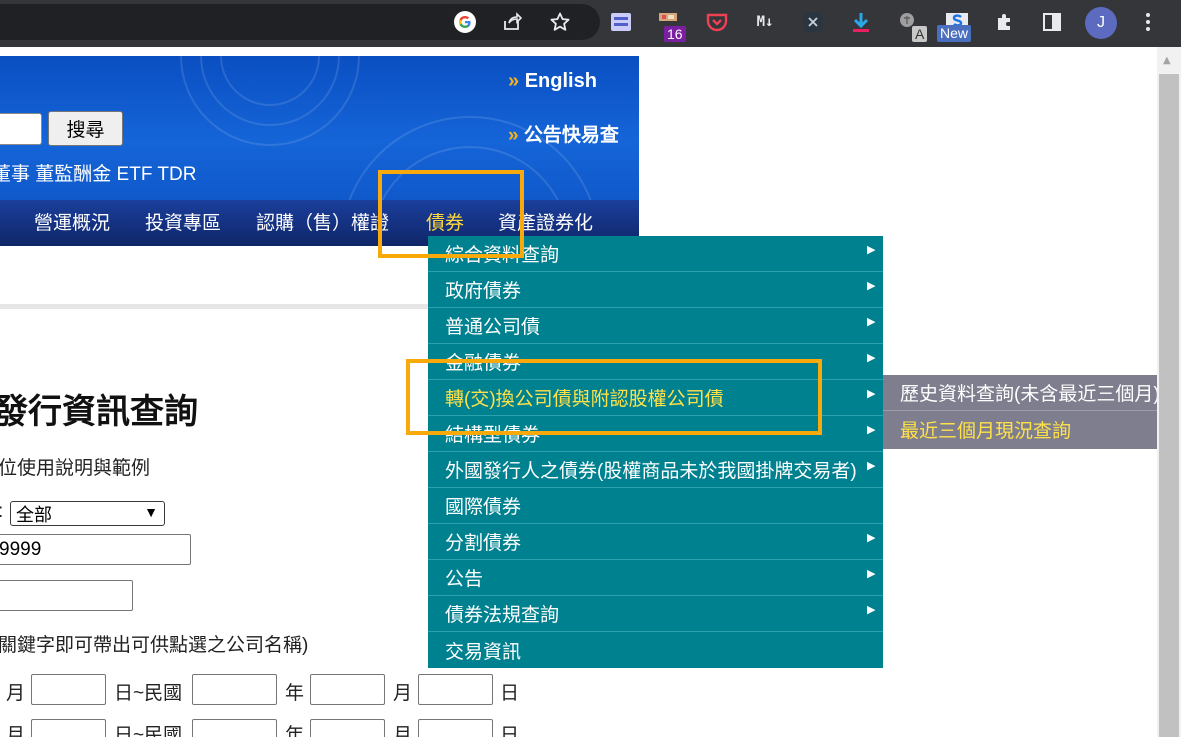  What do you see at coordinates (98, 172) in the screenshot?
I see `quick-links-row: 董事 董監酬金 ETF TDR` at bounding box center [98, 172].